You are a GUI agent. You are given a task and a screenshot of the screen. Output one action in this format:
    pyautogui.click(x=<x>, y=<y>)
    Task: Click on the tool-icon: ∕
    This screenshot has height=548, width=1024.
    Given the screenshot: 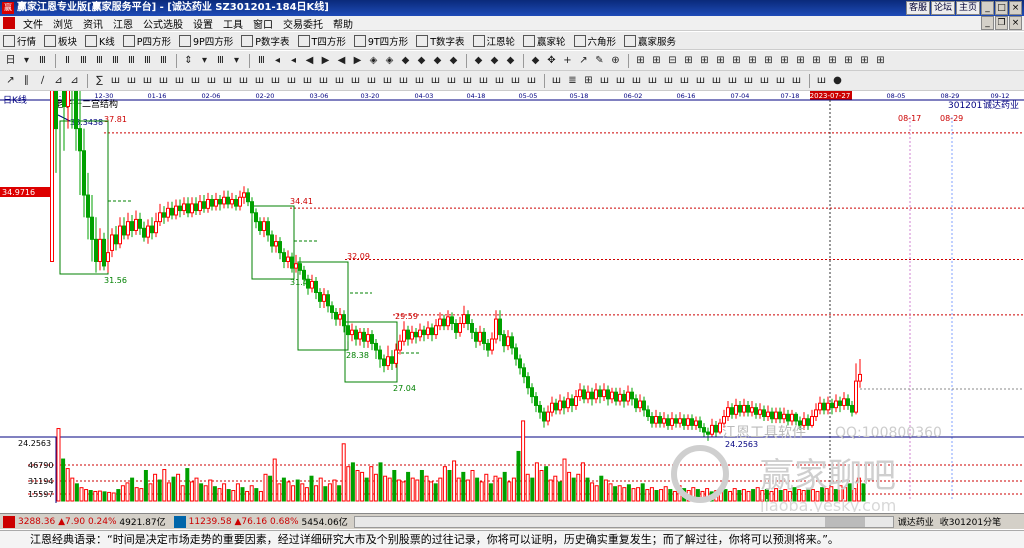 What is the action you would take?
    pyautogui.click(x=42, y=80)
    